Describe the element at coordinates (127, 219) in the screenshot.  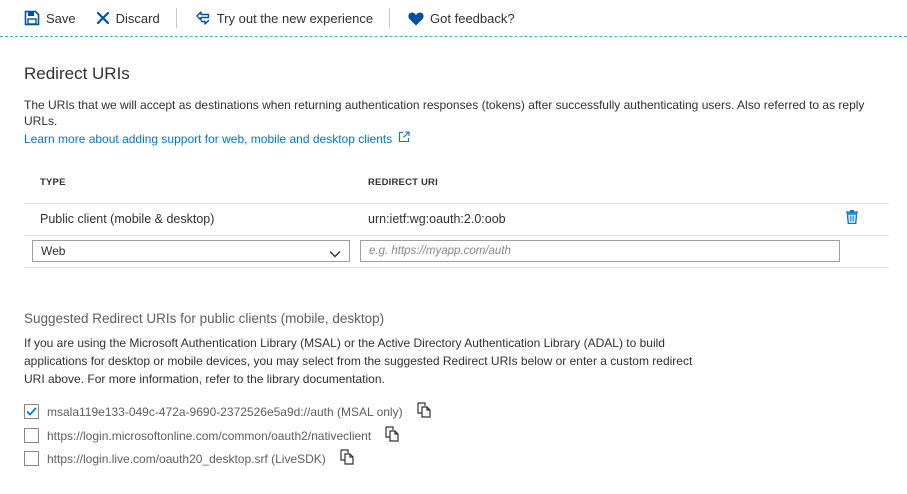
I see `row-type: Public client (mobile & desktop)` at that location.